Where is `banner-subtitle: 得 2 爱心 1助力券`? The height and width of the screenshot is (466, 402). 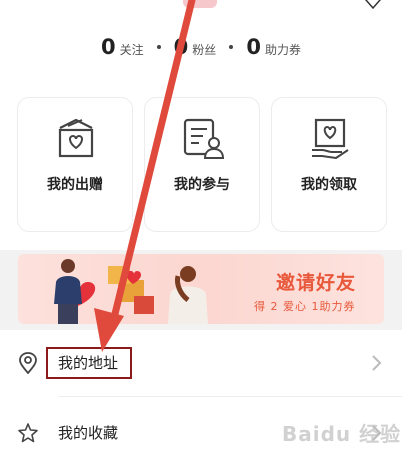
banner-subtitle: 得 2 爱心 1助力券 is located at coordinates (305, 306).